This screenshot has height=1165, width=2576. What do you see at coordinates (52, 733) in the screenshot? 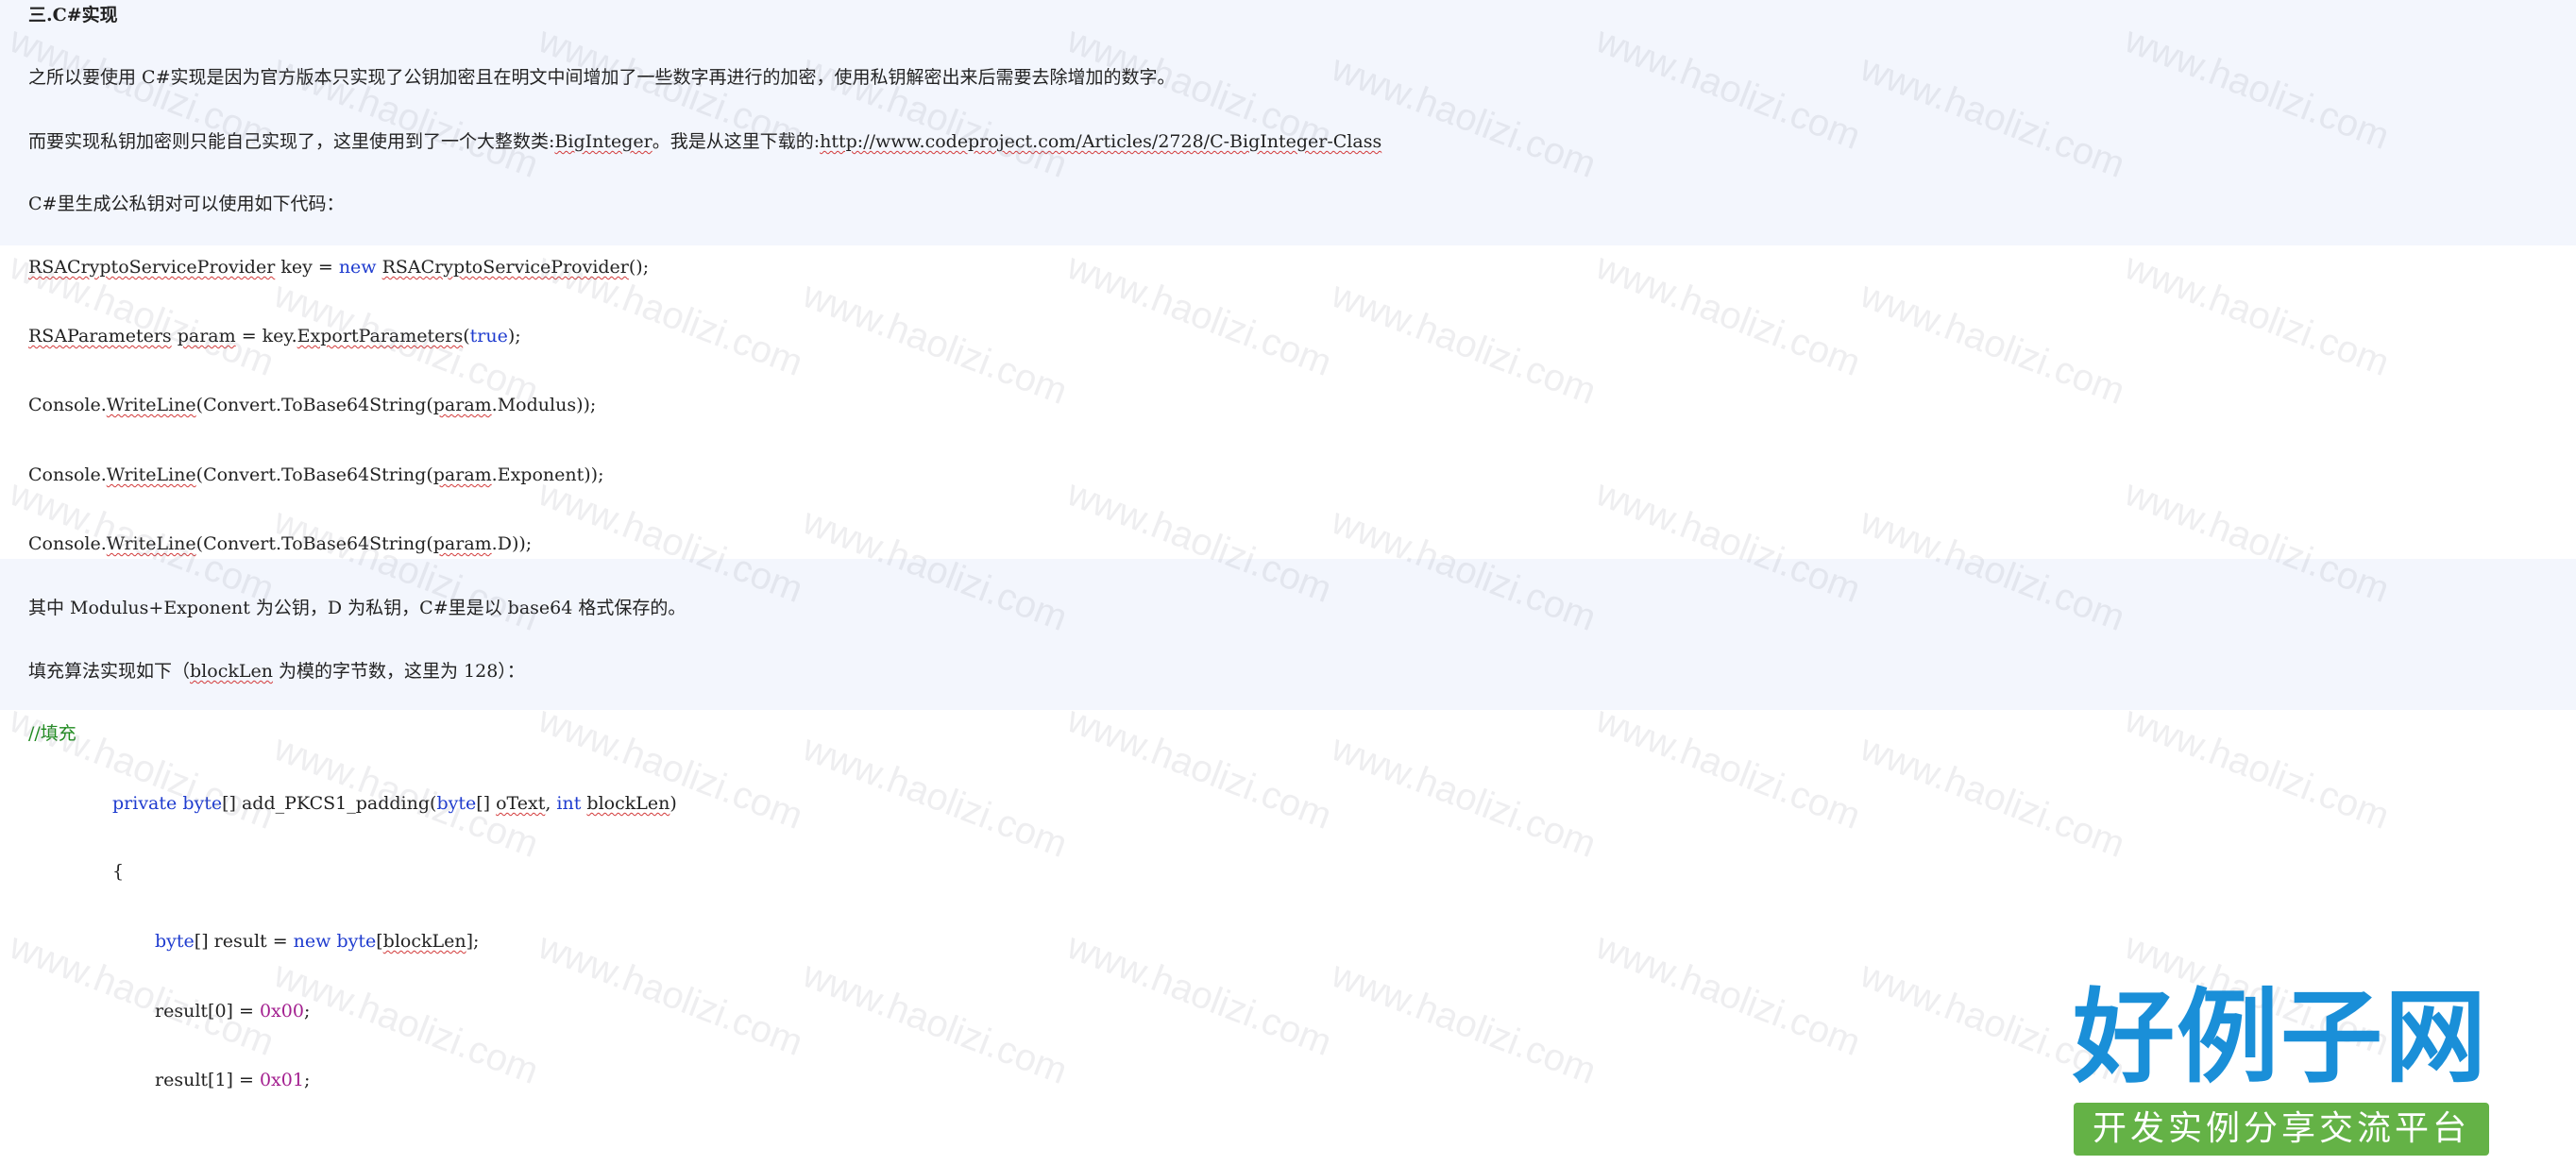
I see `code-comment: //填充` at bounding box center [52, 733].